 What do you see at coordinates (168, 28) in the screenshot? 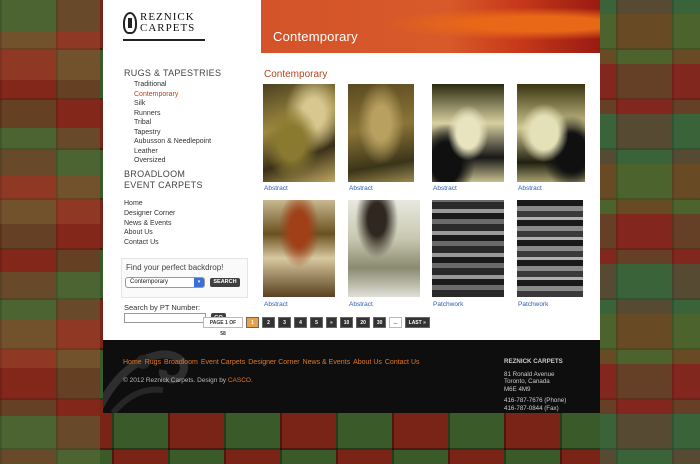
I see `logo-line2: CARPETS` at bounding box center [168, 28].